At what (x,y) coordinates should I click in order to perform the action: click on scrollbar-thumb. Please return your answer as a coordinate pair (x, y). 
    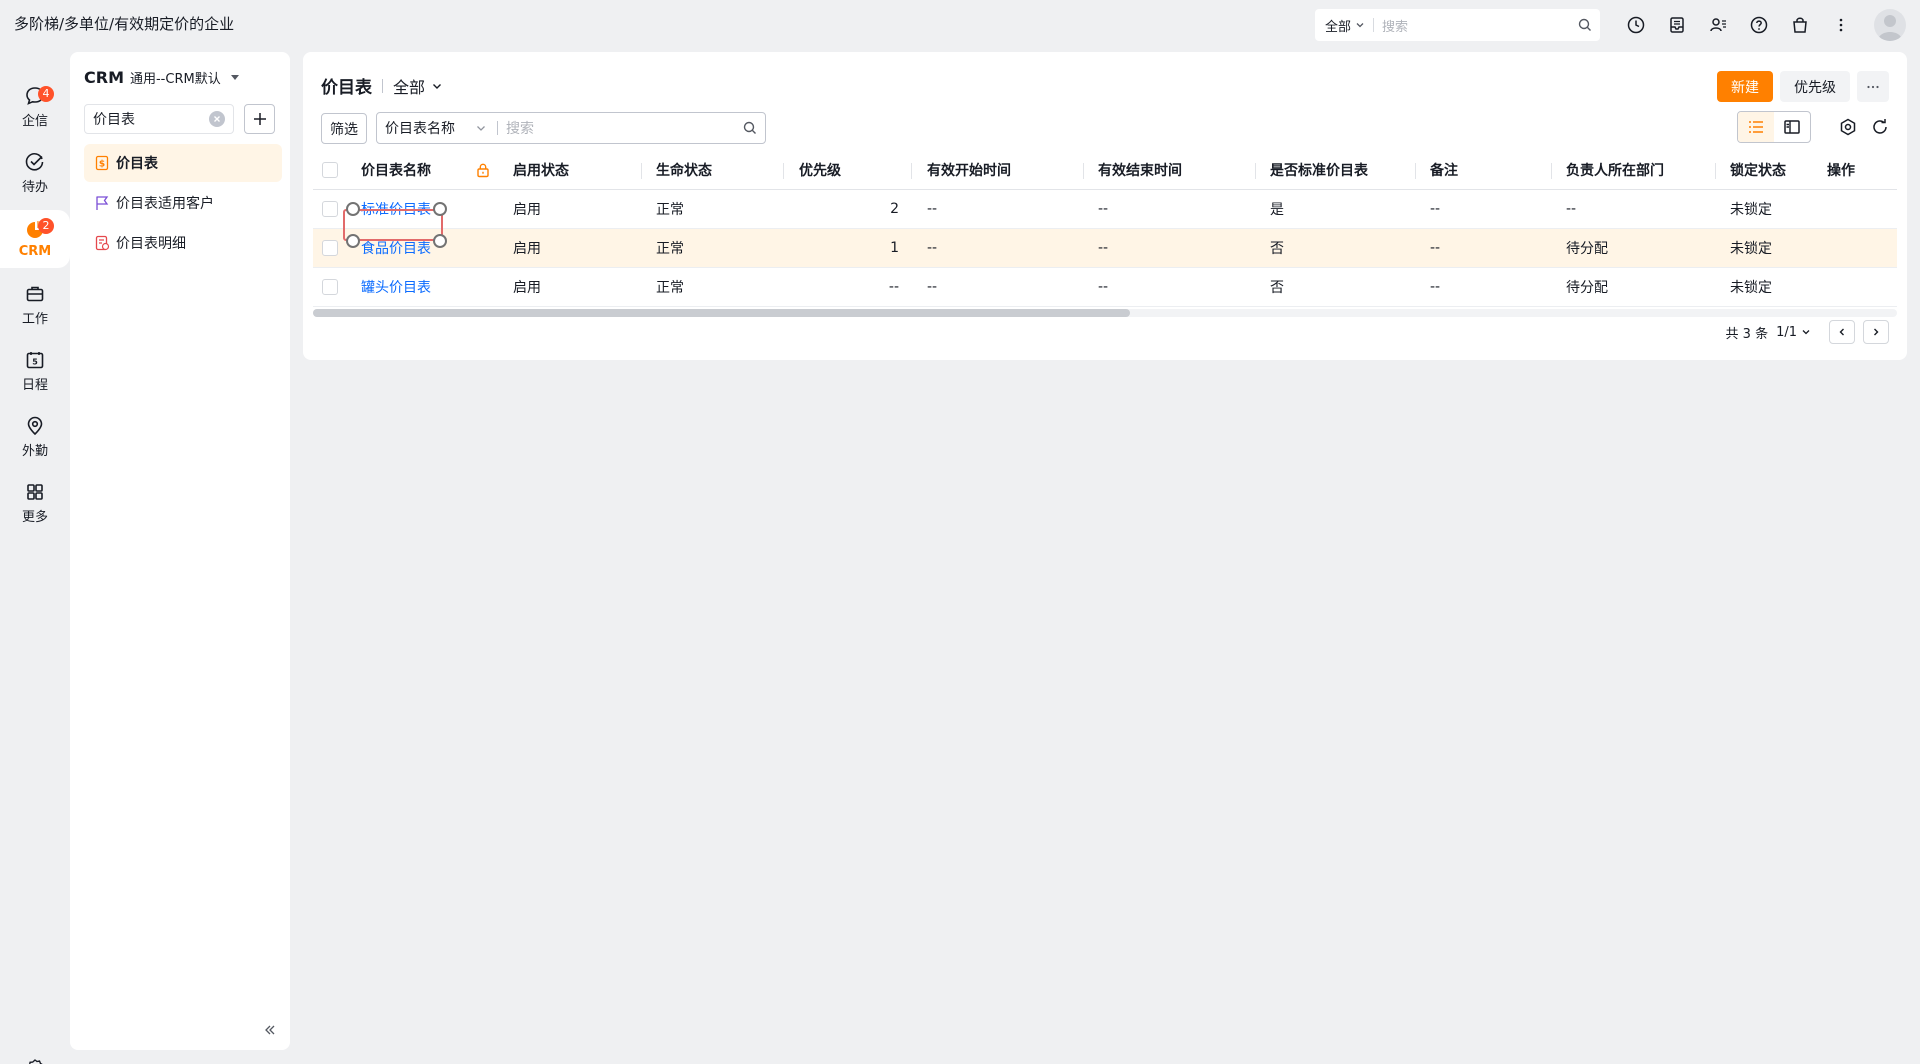
    Looking at the image, I should click on (721, 313).